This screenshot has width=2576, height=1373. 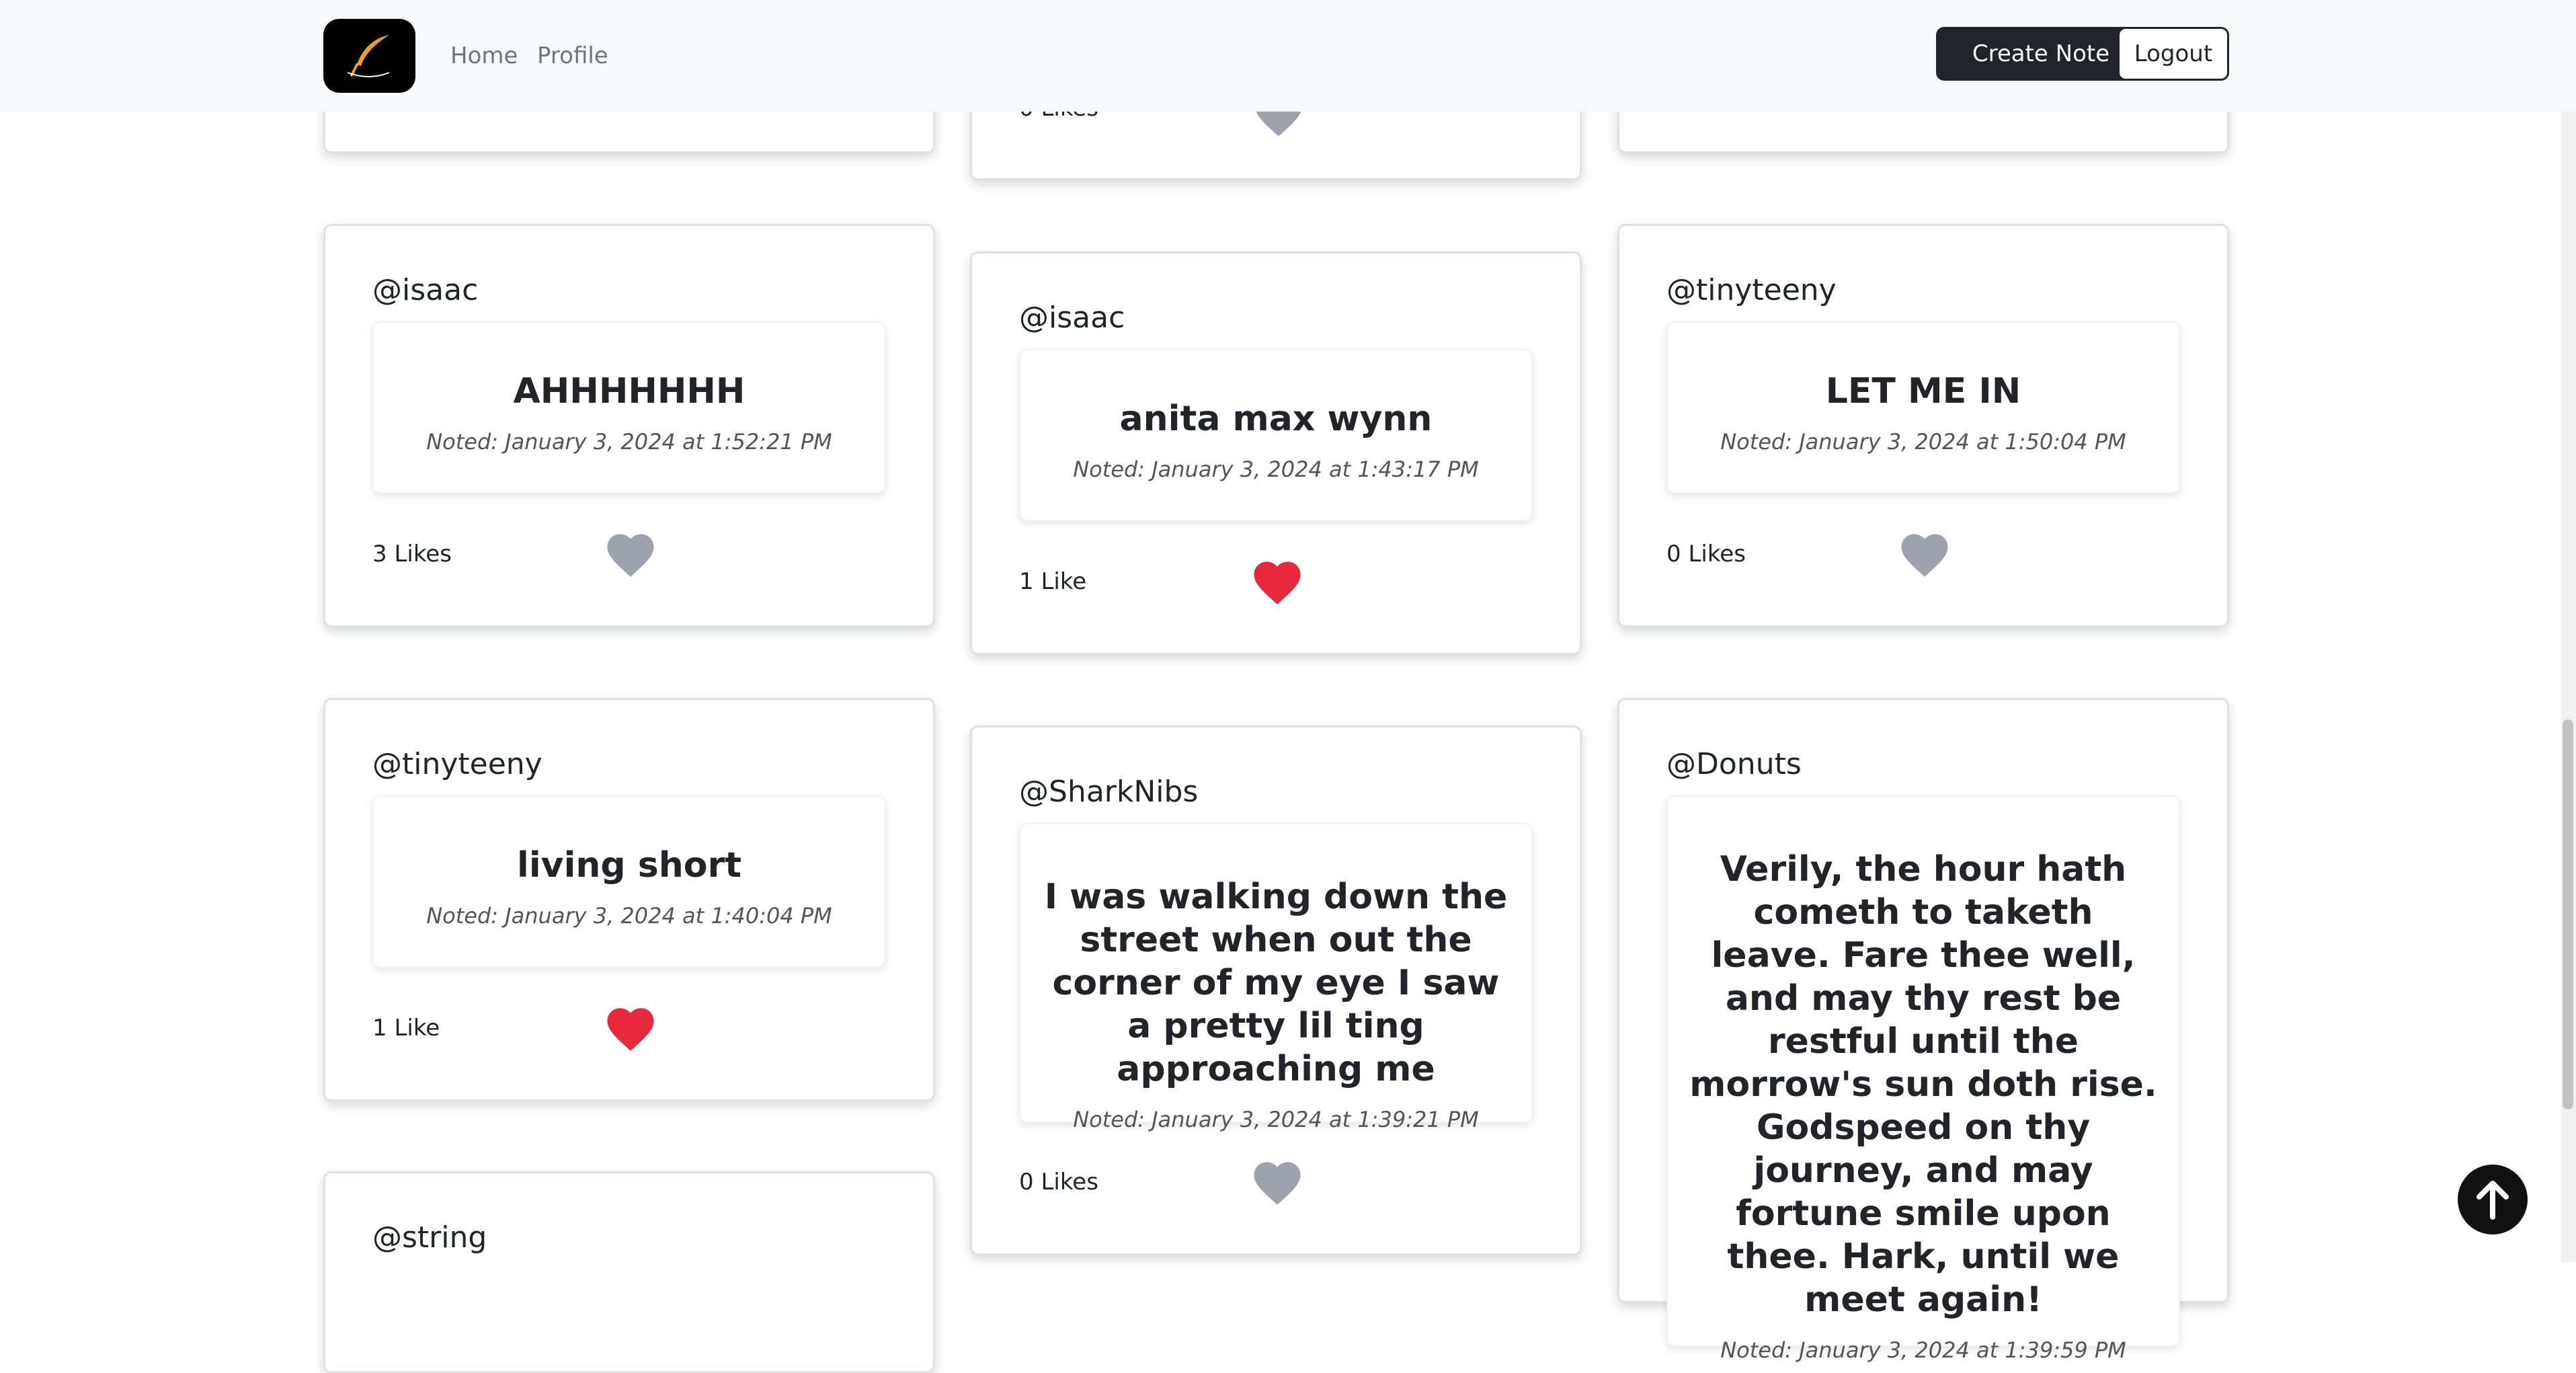 I want to click on note-username: @string, so click(x=429, y=1237).